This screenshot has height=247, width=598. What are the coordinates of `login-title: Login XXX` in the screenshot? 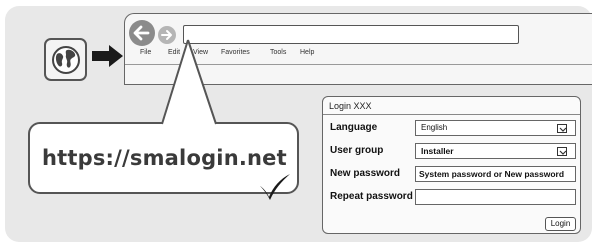 It's located at (451, 106).